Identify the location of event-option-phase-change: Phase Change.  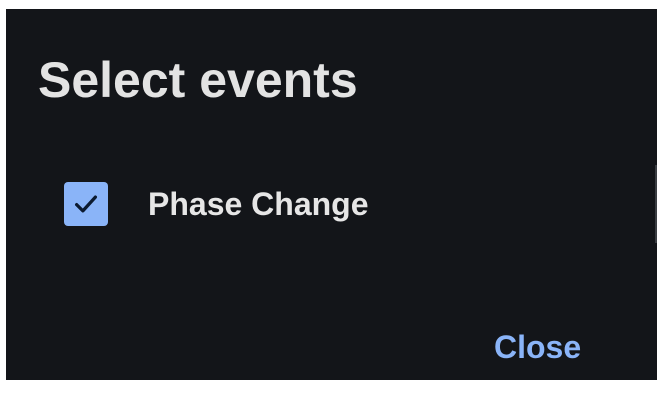
(216, 204).